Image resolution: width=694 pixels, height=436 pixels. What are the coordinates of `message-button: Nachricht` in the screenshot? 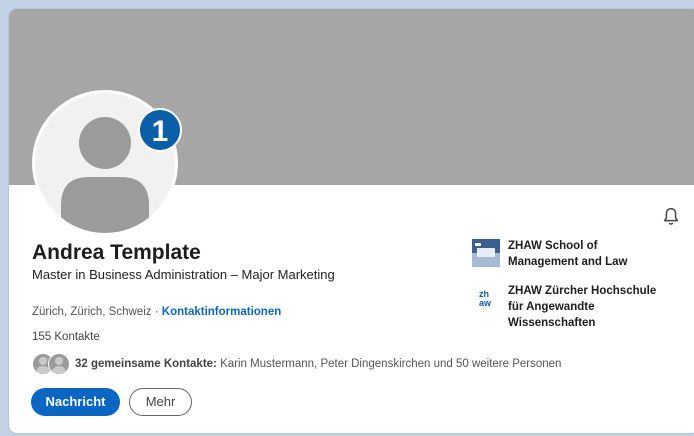 It's located at (75, 402).